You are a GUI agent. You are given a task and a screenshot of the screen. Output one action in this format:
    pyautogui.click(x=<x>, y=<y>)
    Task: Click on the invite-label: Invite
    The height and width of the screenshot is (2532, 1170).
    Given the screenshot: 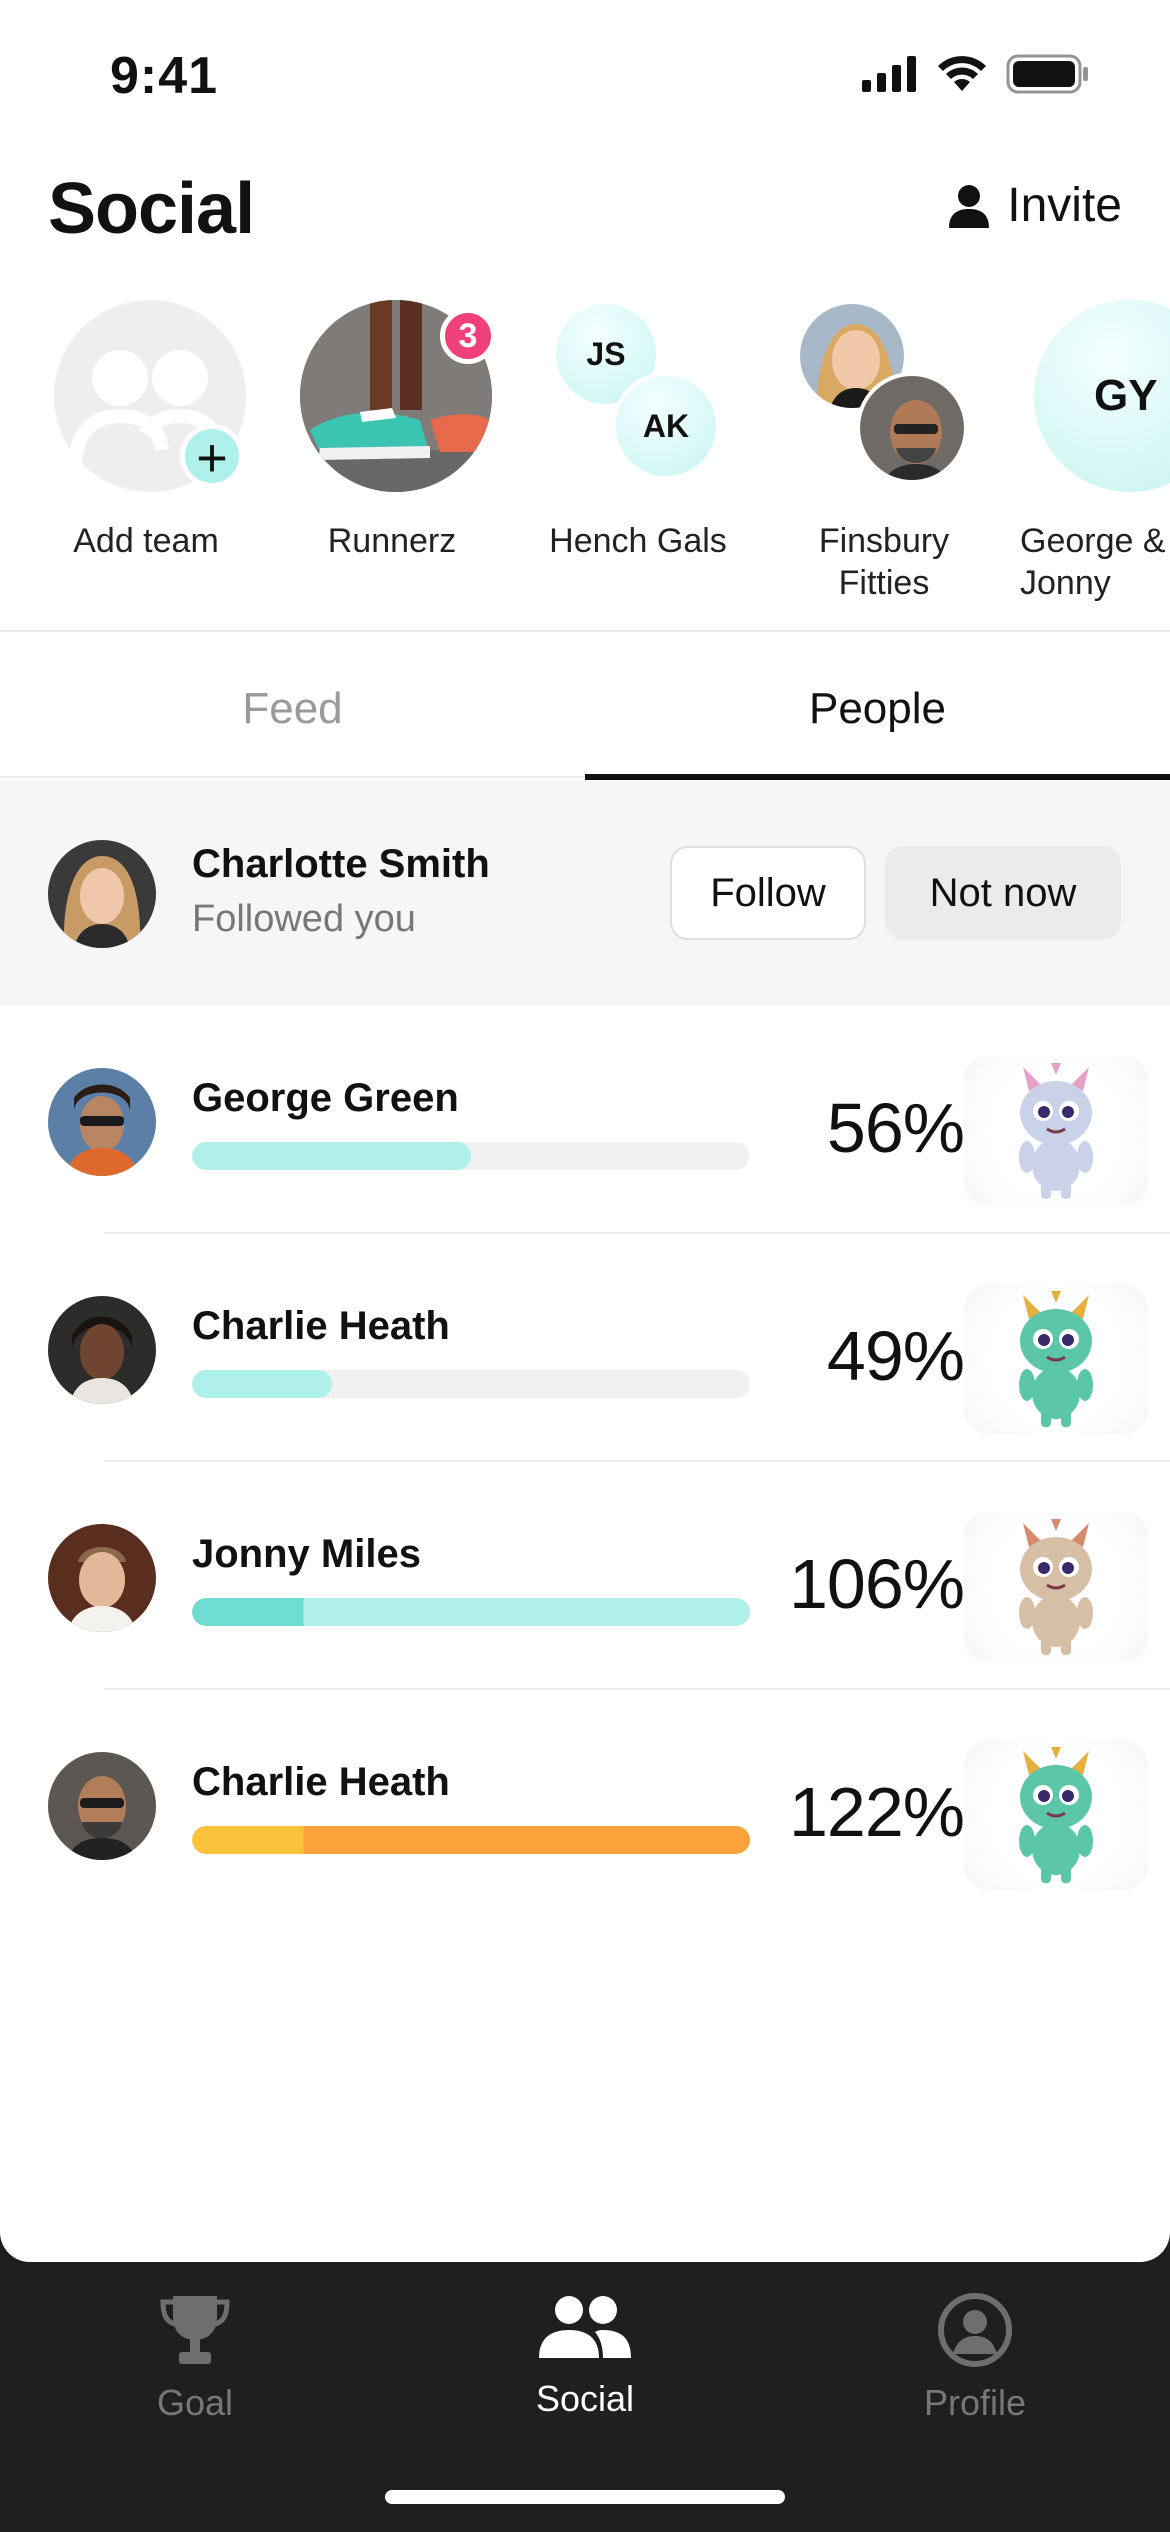 What is the action you would take?
    pyautogui.click(x=1064, y=205)
    